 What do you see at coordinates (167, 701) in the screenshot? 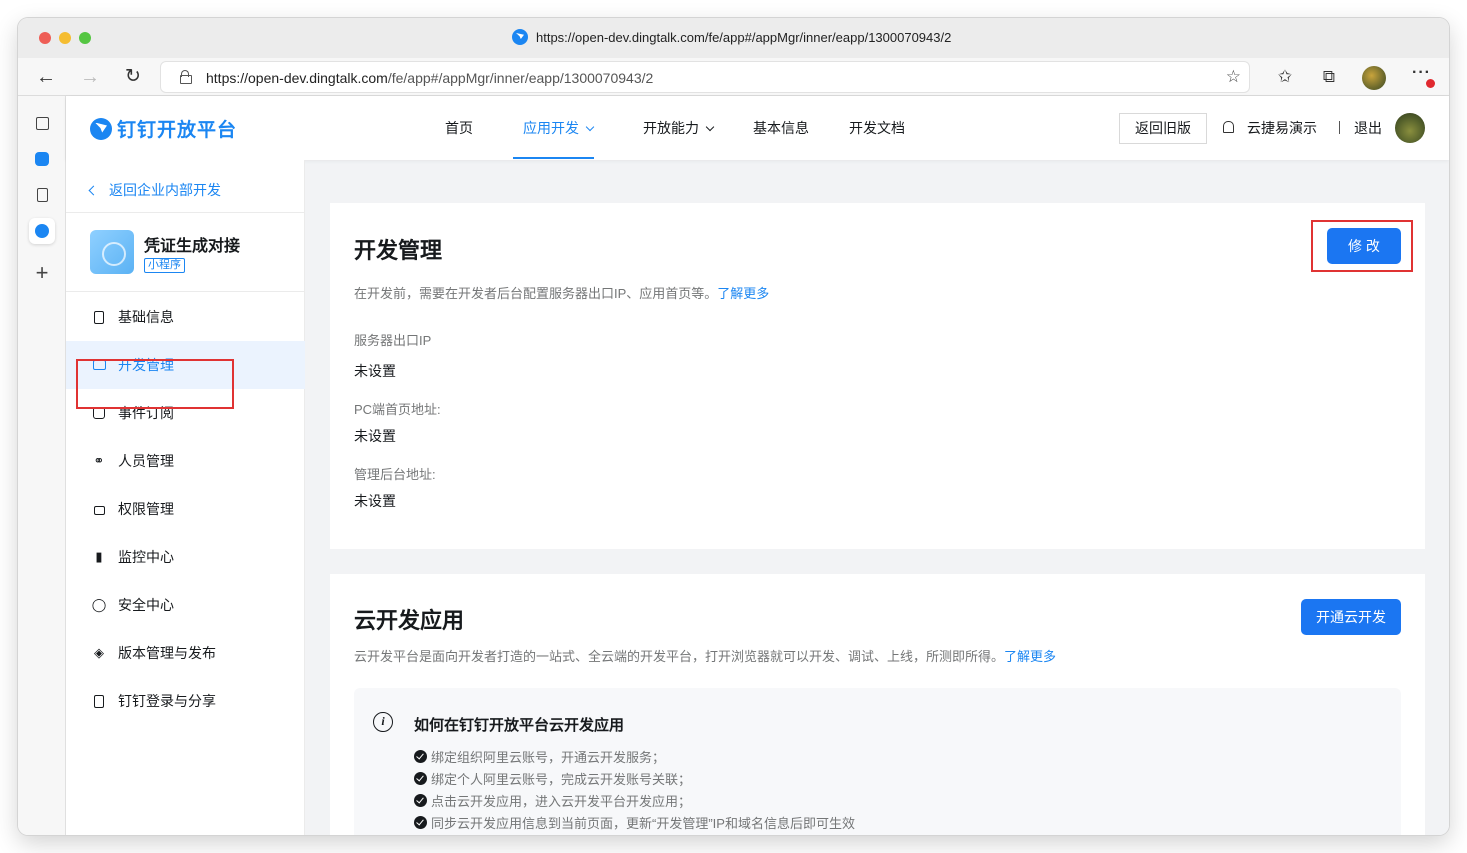
I see `sidebar-item-label: 钉钉登录与分享` at bounding box center [167, 701].